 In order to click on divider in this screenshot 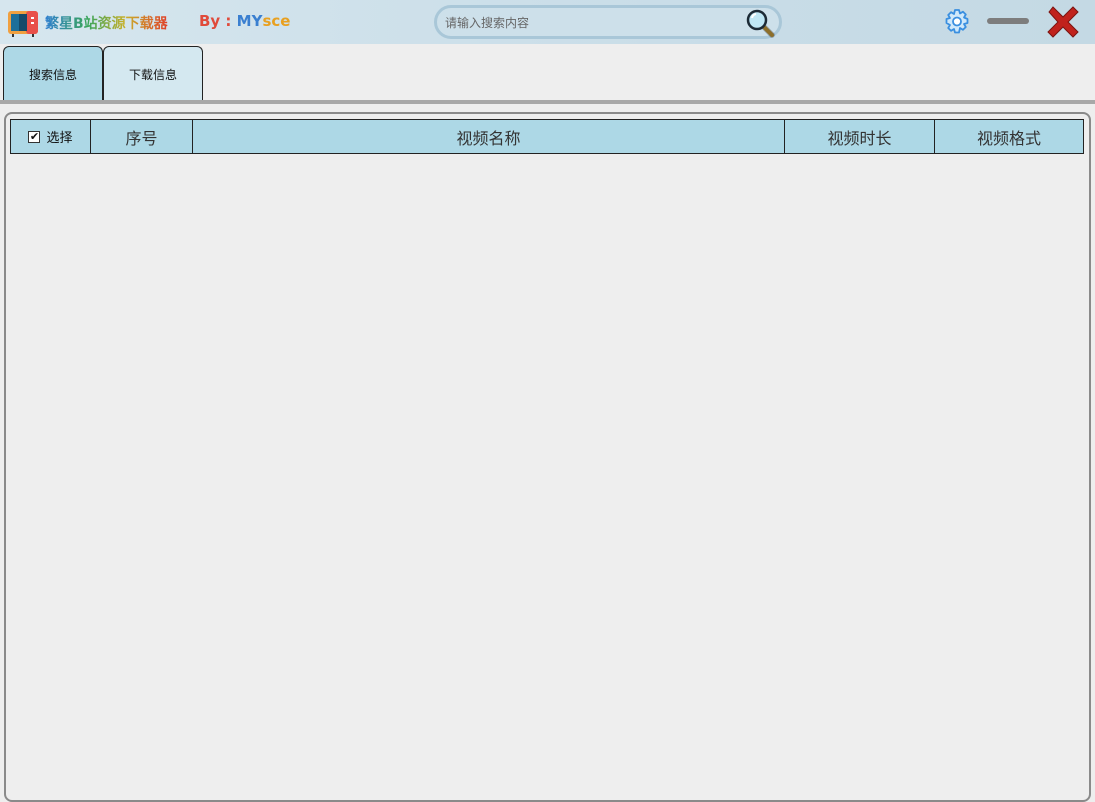, I will do `click(547, 102)`.